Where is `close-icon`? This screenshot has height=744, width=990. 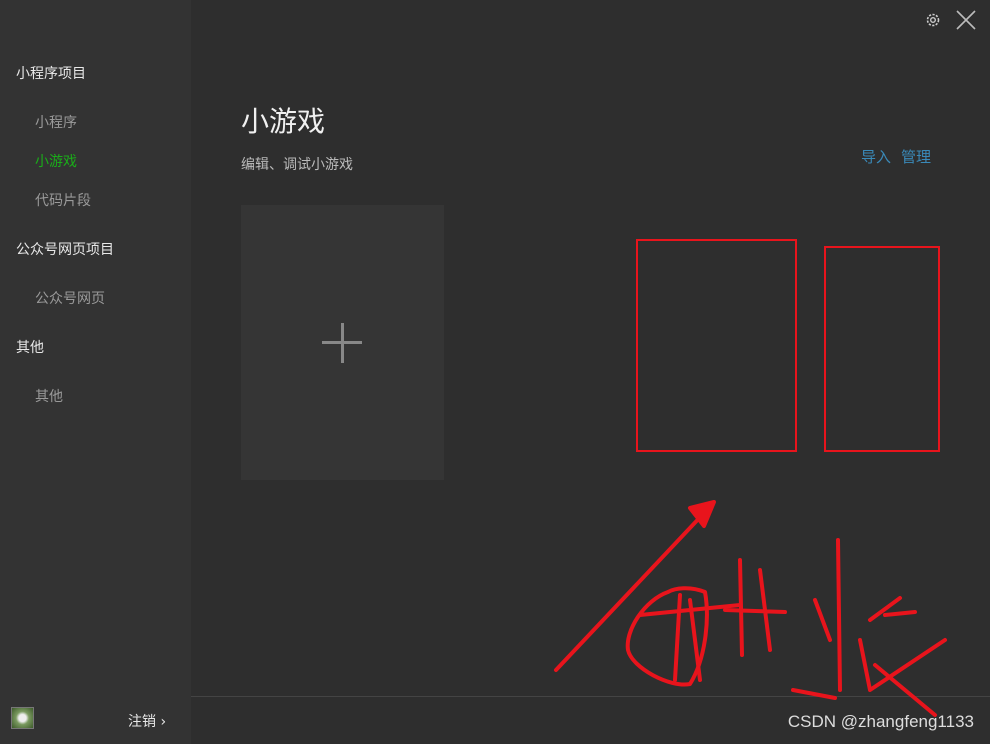 close-icon is located at coordinates (966, 20).